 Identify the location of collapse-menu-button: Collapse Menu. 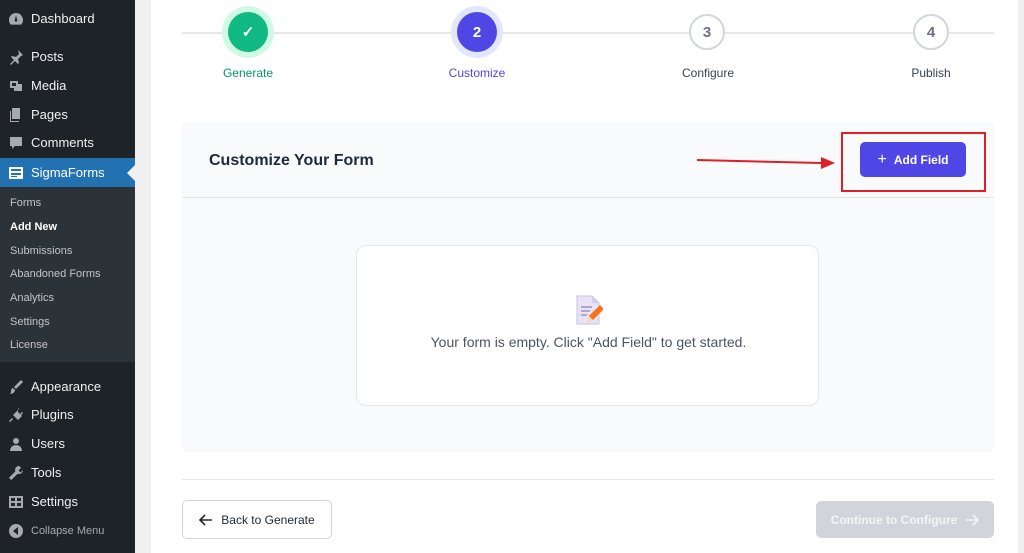
(67, 530).